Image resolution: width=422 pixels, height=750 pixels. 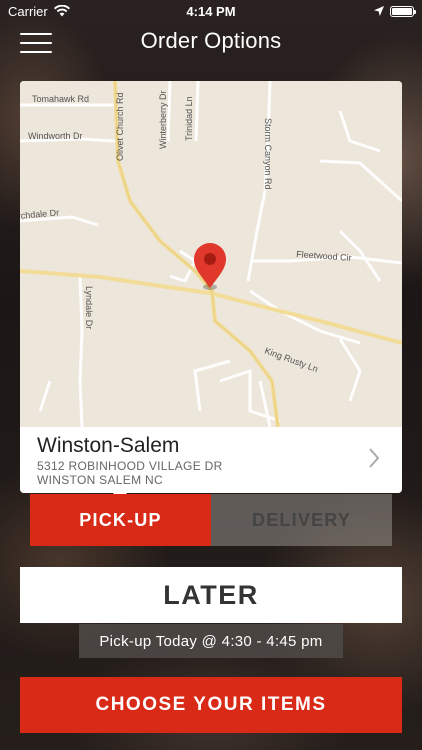 What do you see at coordinates (120, 520) in the screenshot?
I see `tab-pickup: PICK-UP` at bounding box center [120, 520].